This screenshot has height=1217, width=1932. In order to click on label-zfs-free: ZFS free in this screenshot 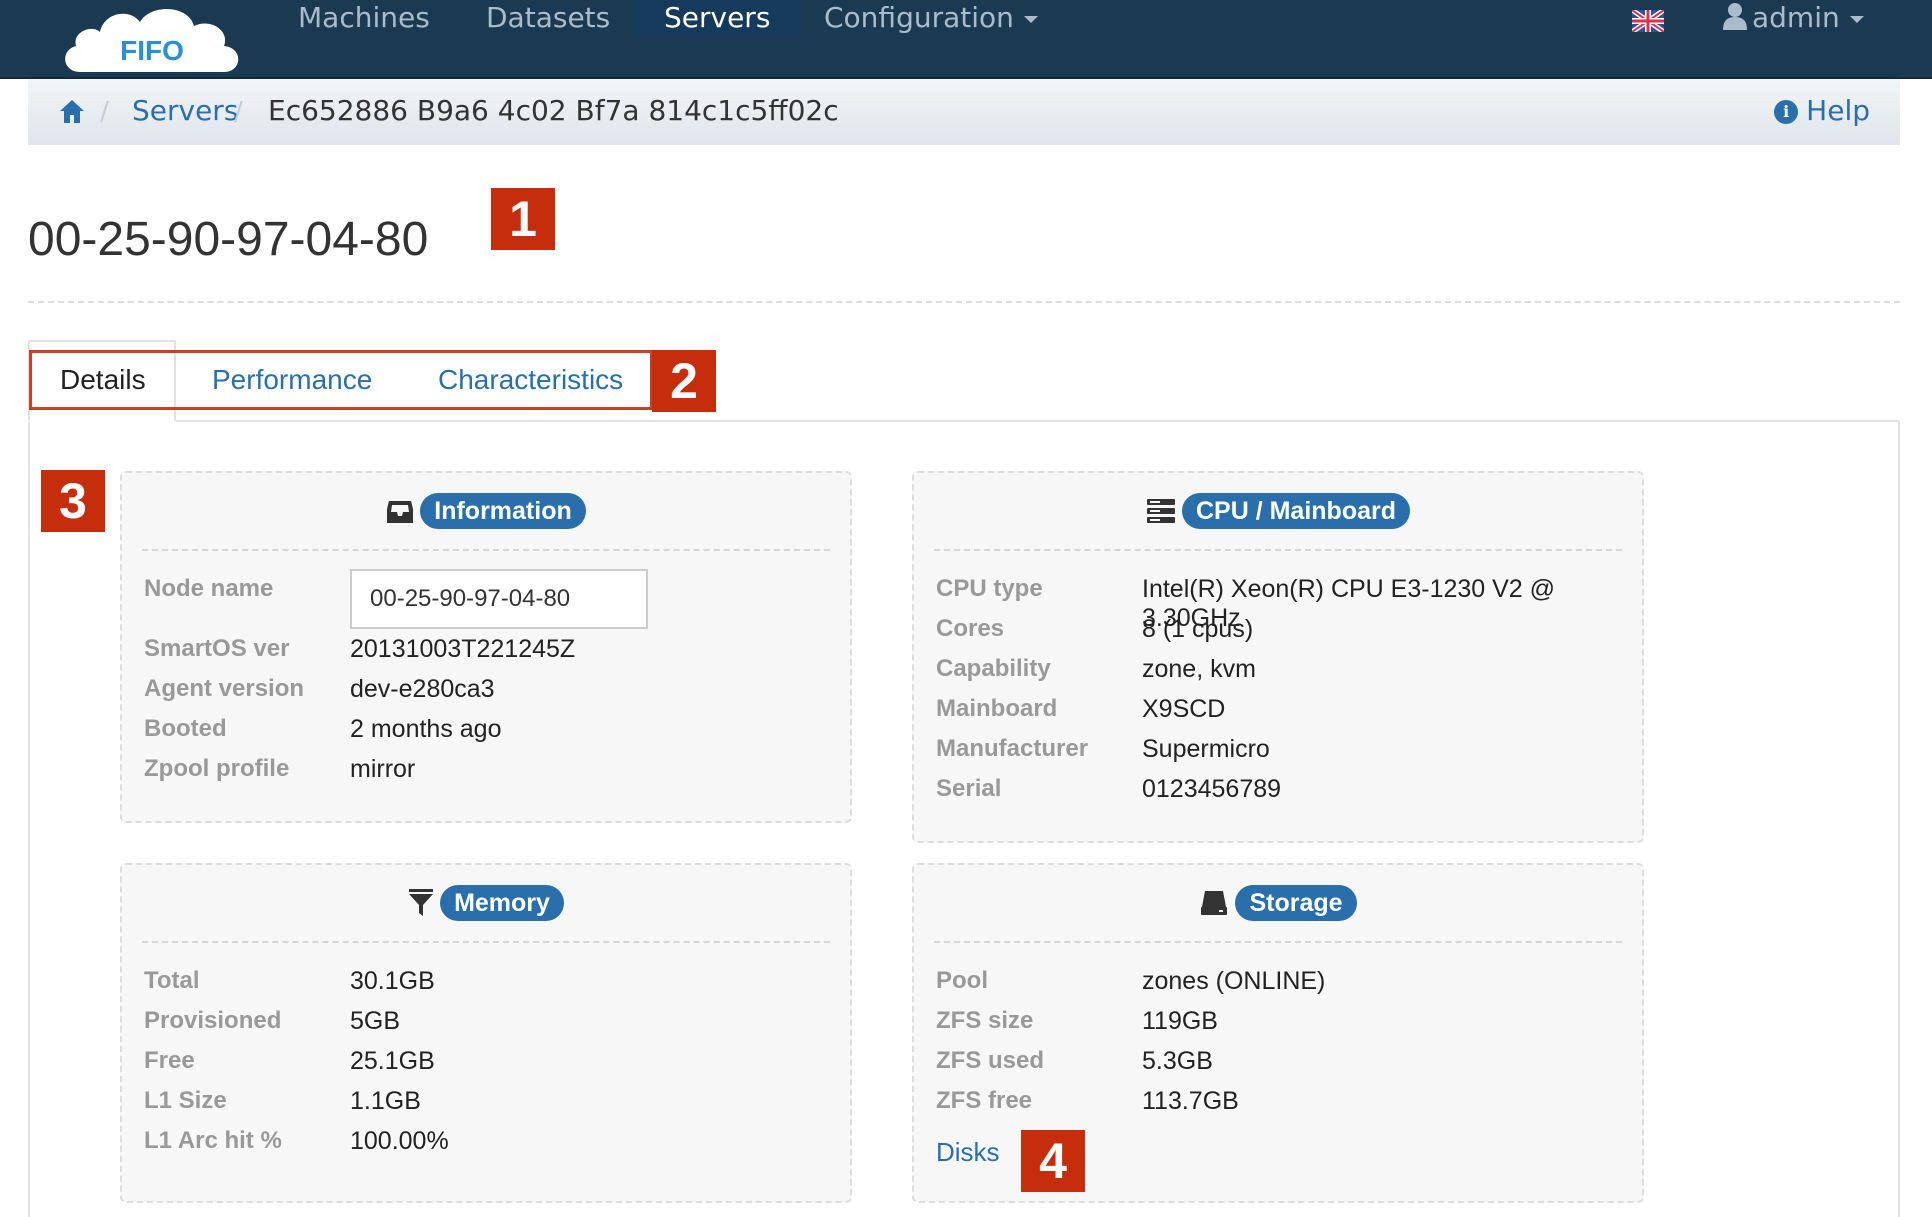, I will do `click(984, 1100)`.